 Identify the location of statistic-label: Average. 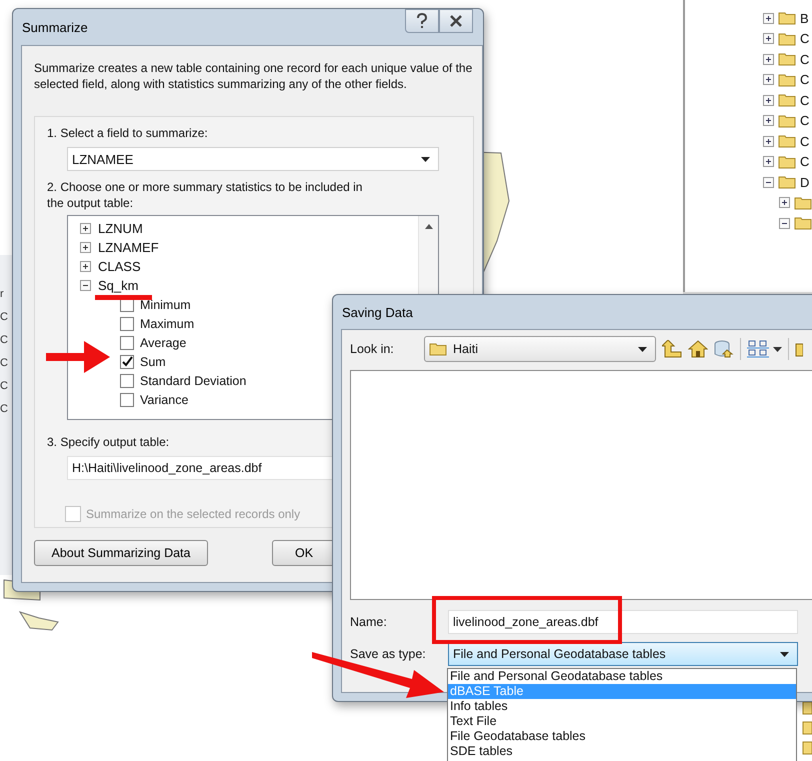
(163, 343).